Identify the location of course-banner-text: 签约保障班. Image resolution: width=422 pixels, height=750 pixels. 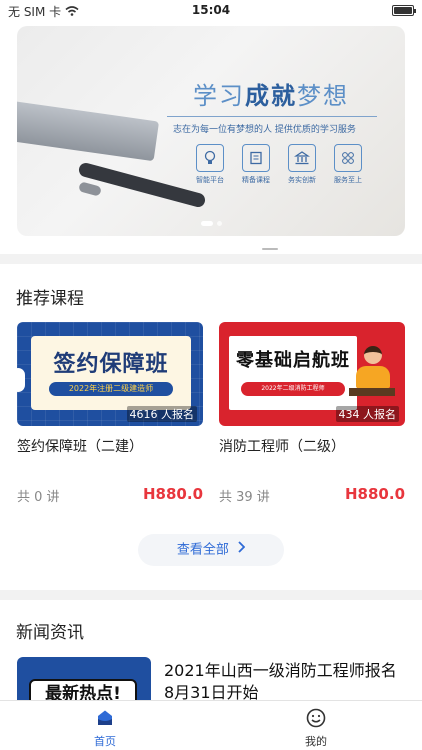
(111, 364).